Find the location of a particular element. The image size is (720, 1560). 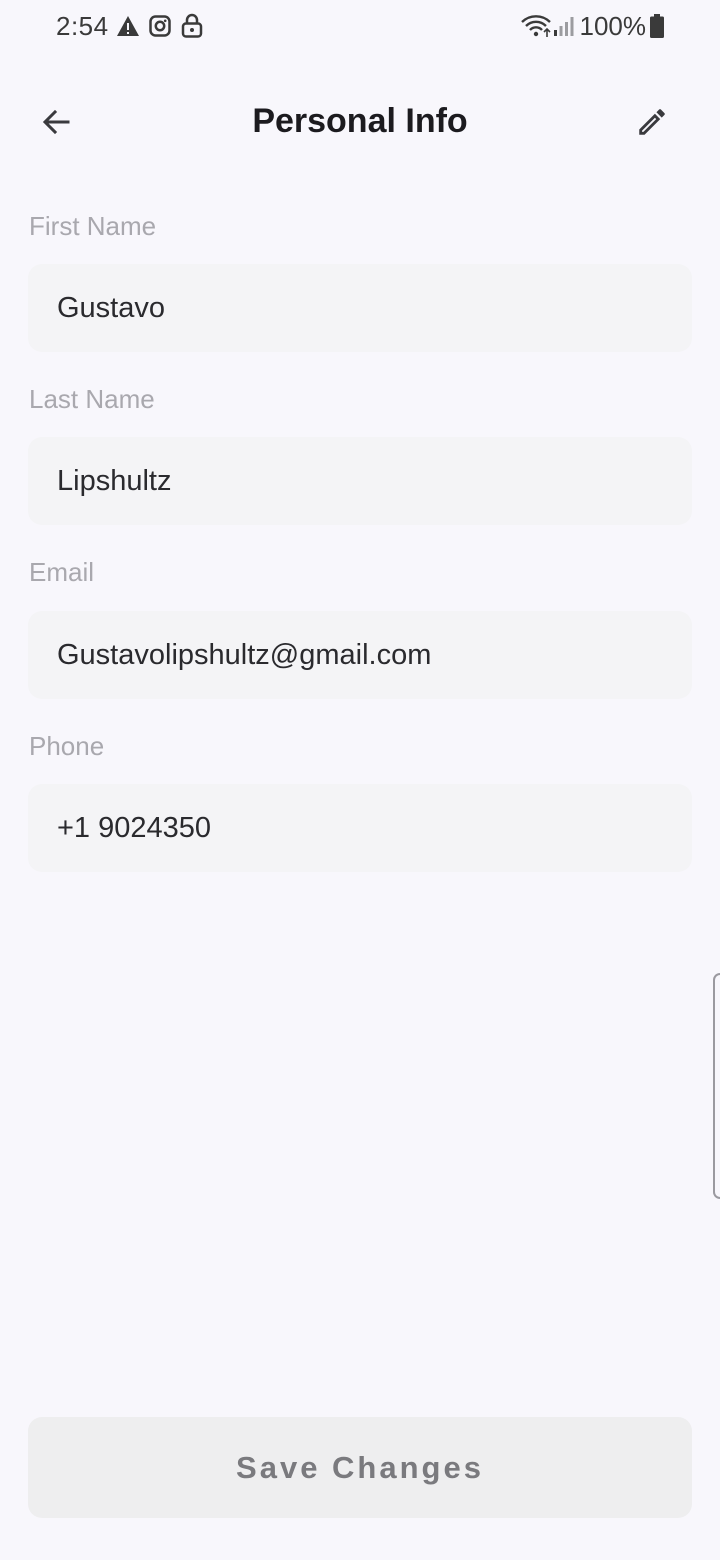

edge-scroll-handle is located at coordinates (716, 1086).